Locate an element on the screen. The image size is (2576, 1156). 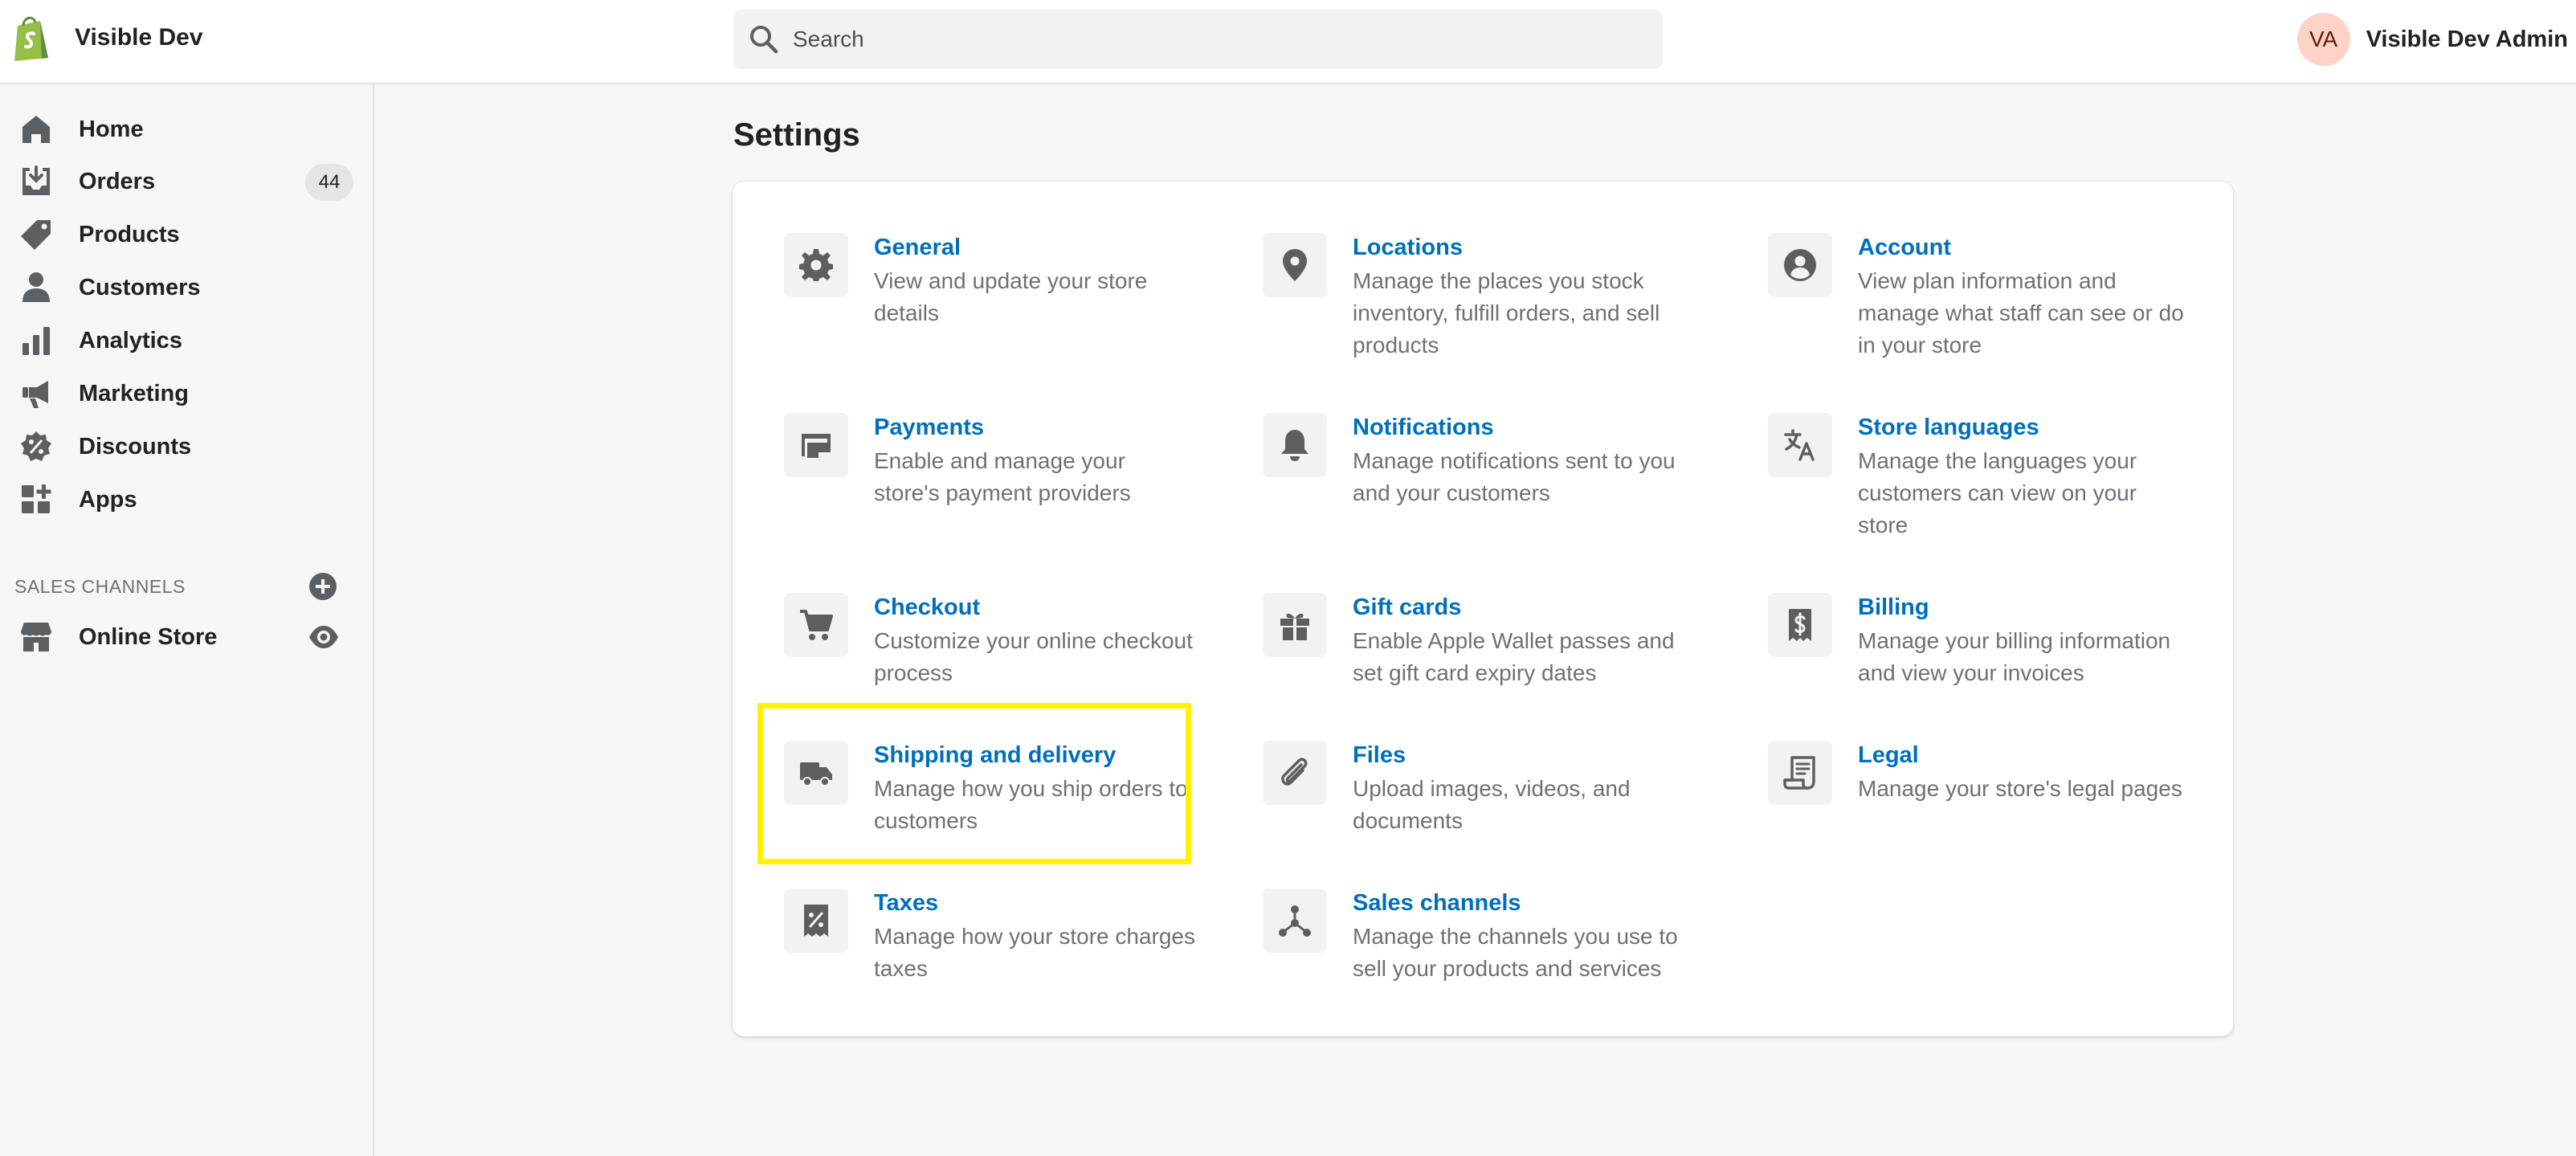
setting-title: Taxes is located at coordinates (906, 903).